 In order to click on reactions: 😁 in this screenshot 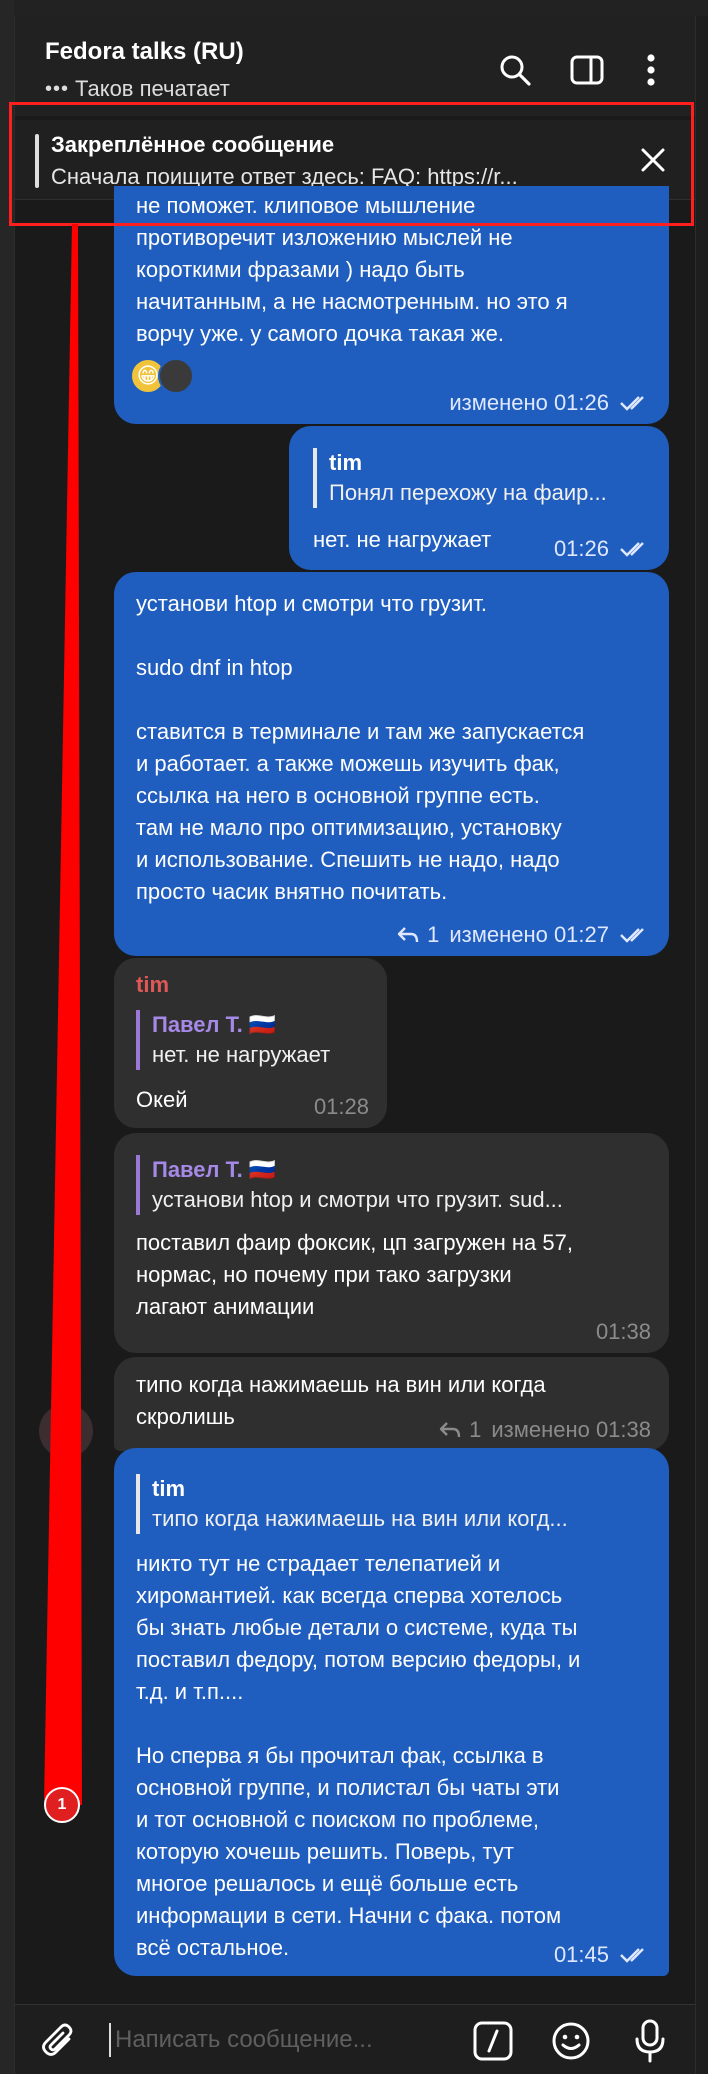, I will do `click(162, 376)`.